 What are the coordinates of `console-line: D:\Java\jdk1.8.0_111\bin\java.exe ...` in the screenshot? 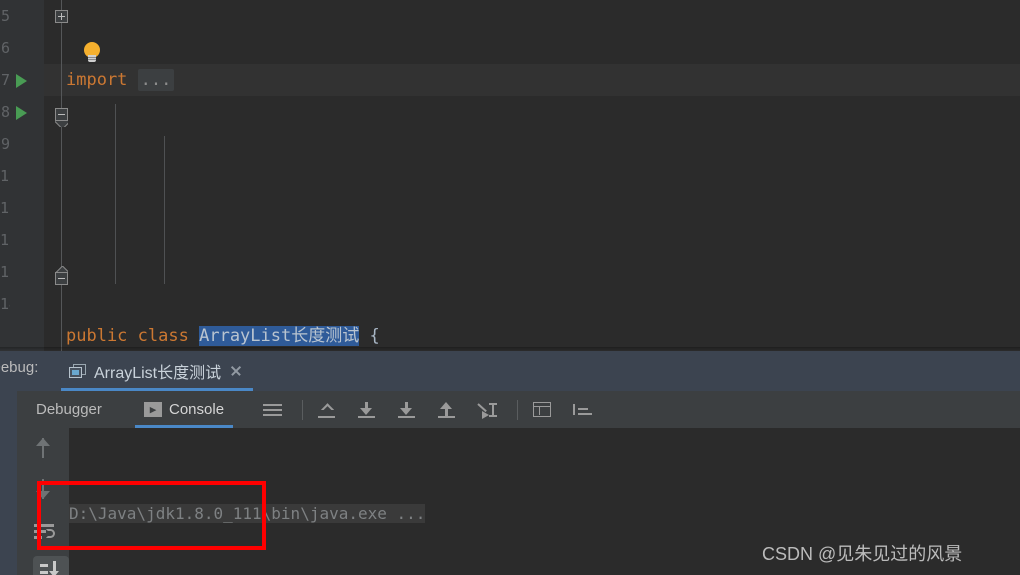 It's located at (544, 513).